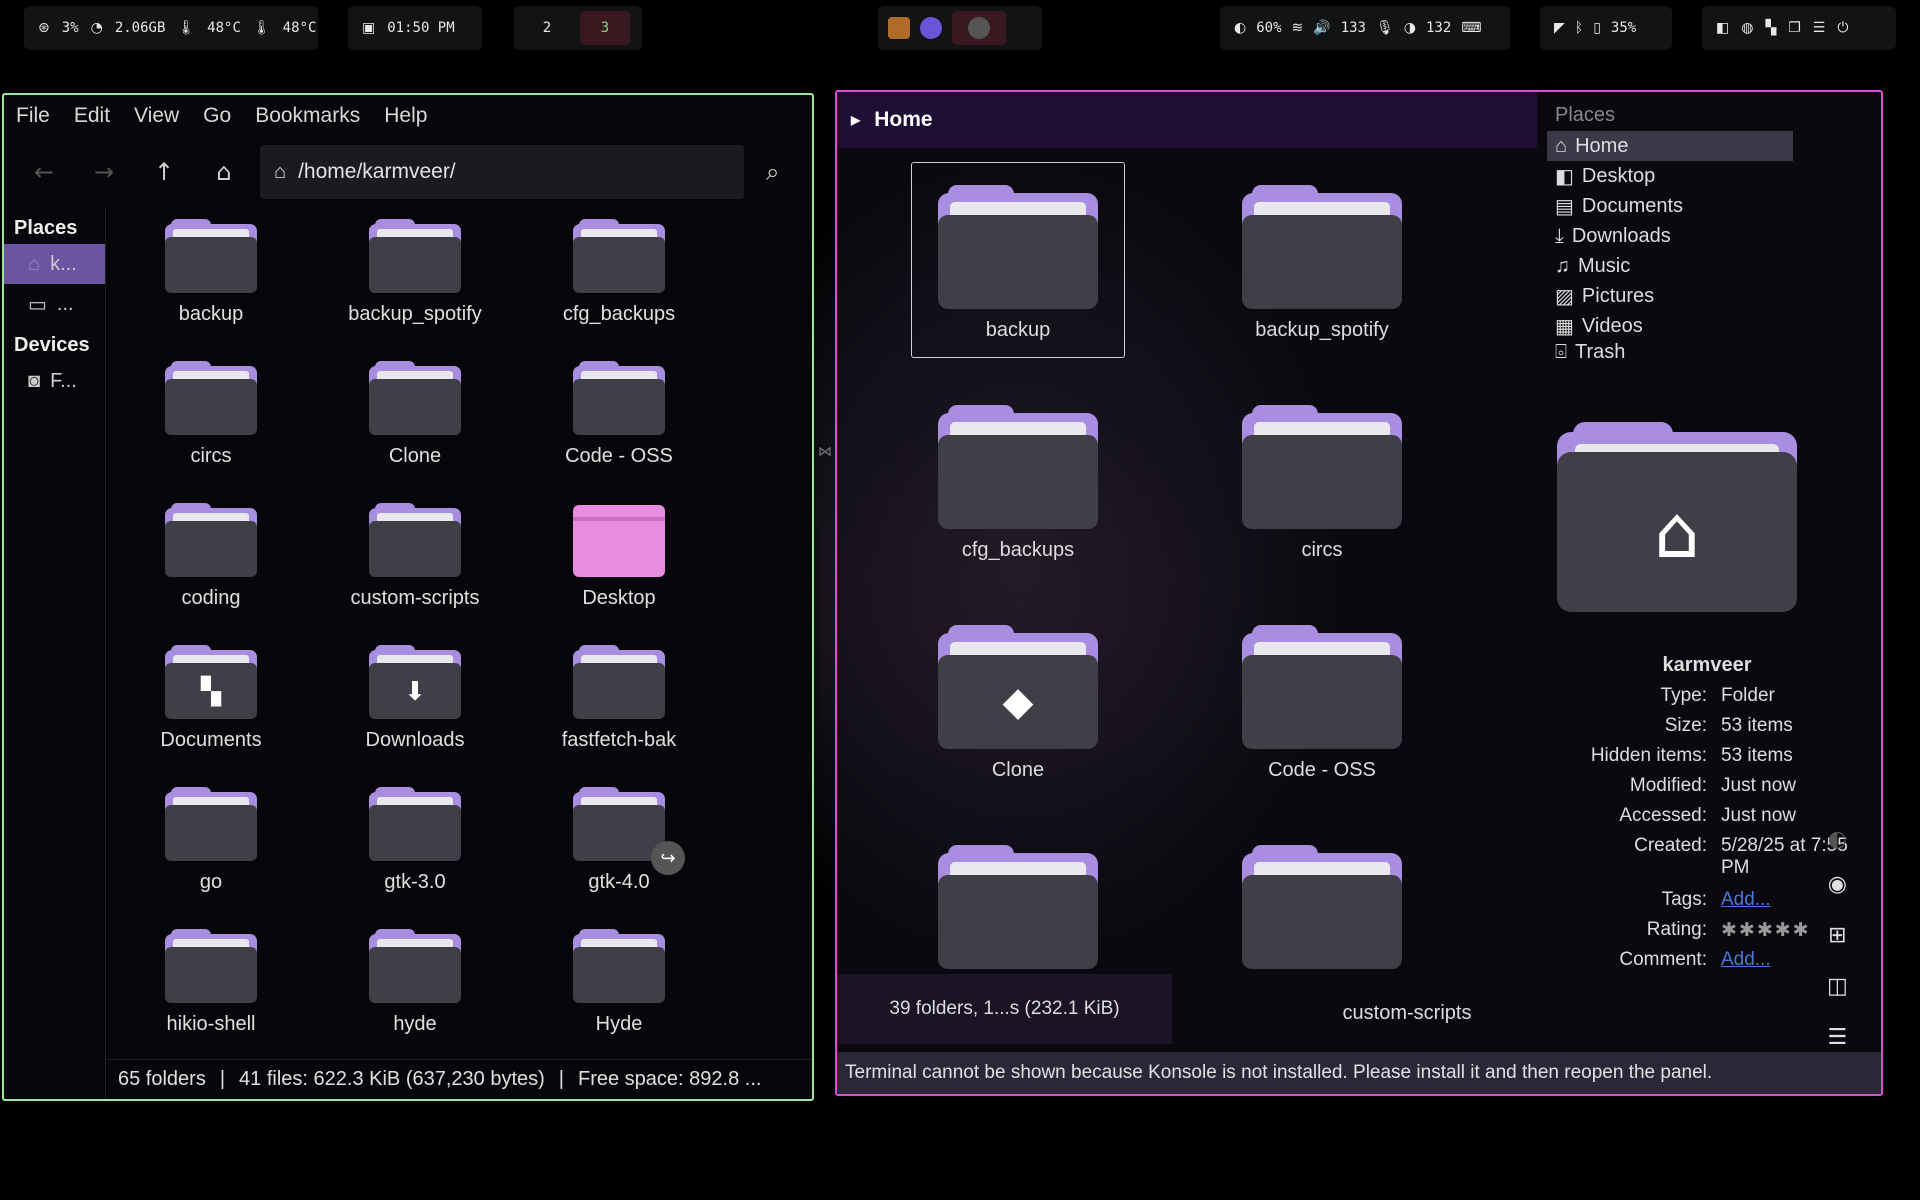 This screenshot has height=1200, width=1920. I want to click on file-item: gtk-3.0, so click(415, 851).